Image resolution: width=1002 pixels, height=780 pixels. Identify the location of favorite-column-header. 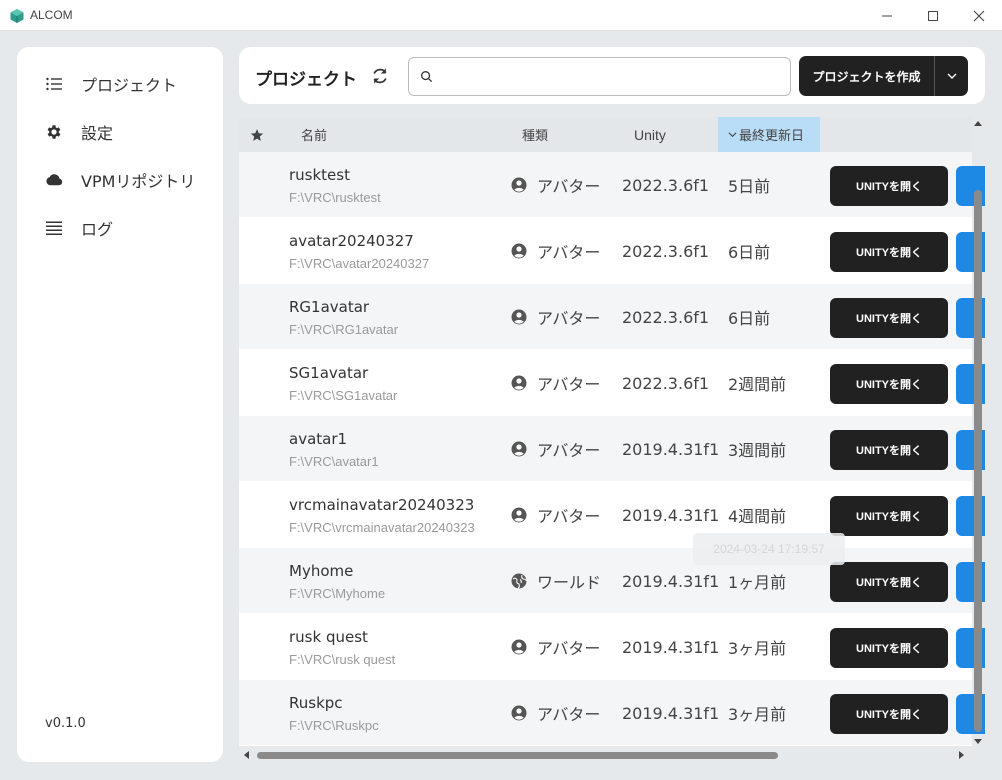
(257, 134).